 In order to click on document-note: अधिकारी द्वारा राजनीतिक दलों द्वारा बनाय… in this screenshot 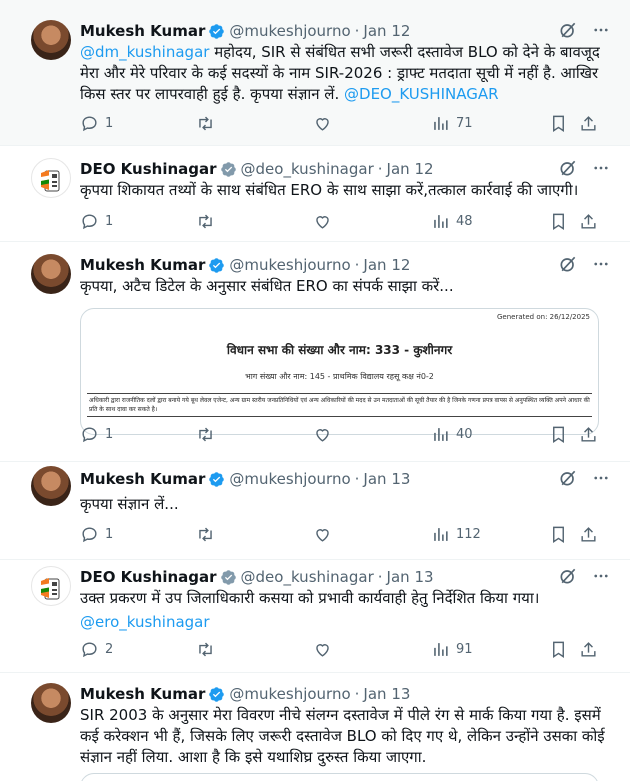, I will do `click(339, 405)`.